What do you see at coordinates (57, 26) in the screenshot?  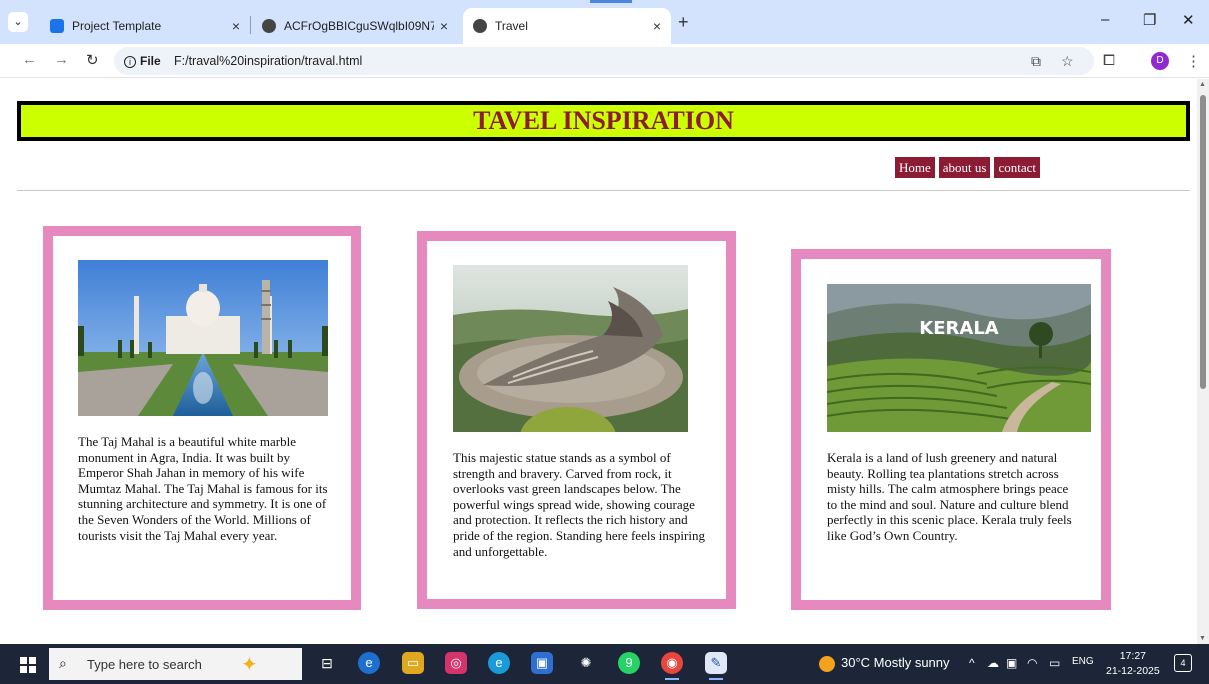 I see `project-template-favicon-icon` at bounding box center [57, 26].